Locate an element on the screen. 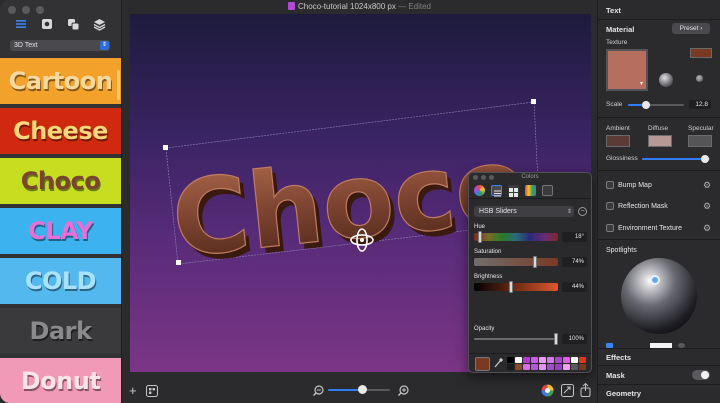 The image size is (720, 403). saturation-slider-knob is located at coordinates (535, 262).